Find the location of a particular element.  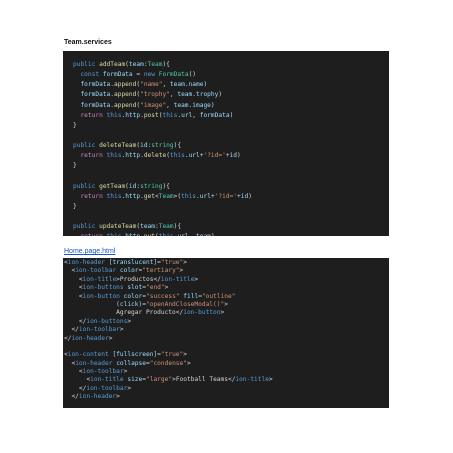

section-title-team-services: Team.services is located at coordinates (88, 42).